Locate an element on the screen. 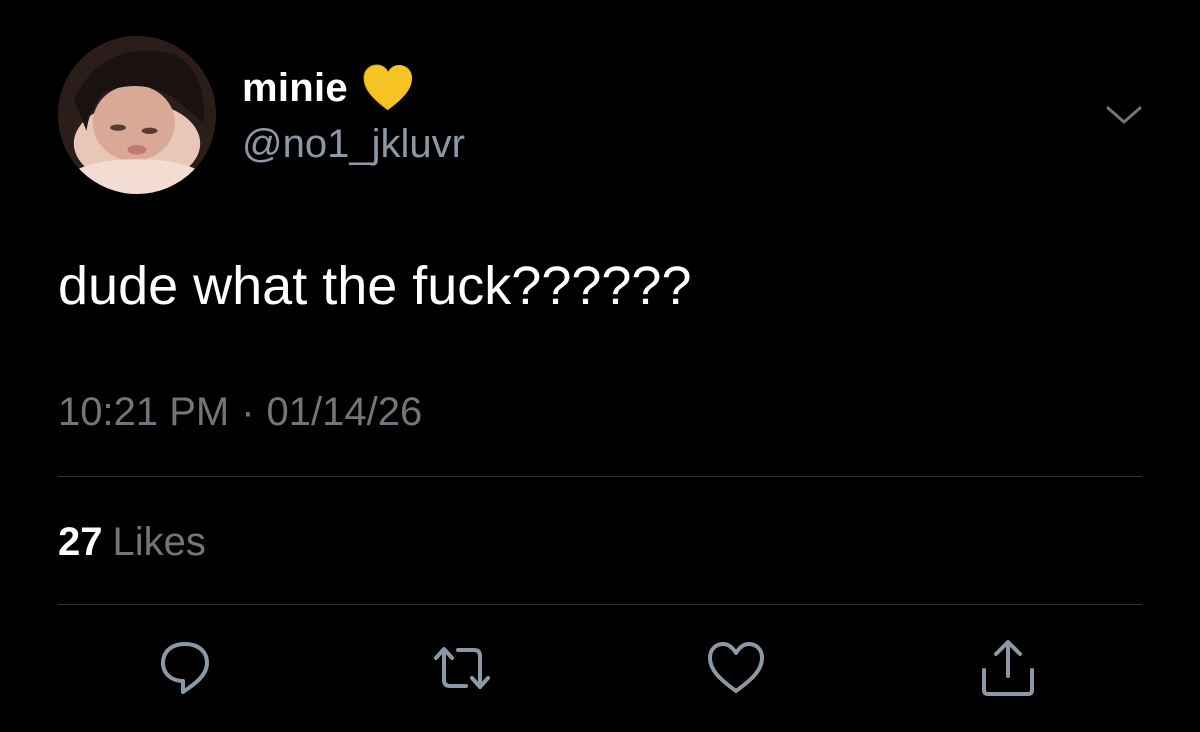 The width and height of the screenshot is (1200, 732). retweet-button is located at coordinates (462, 668).